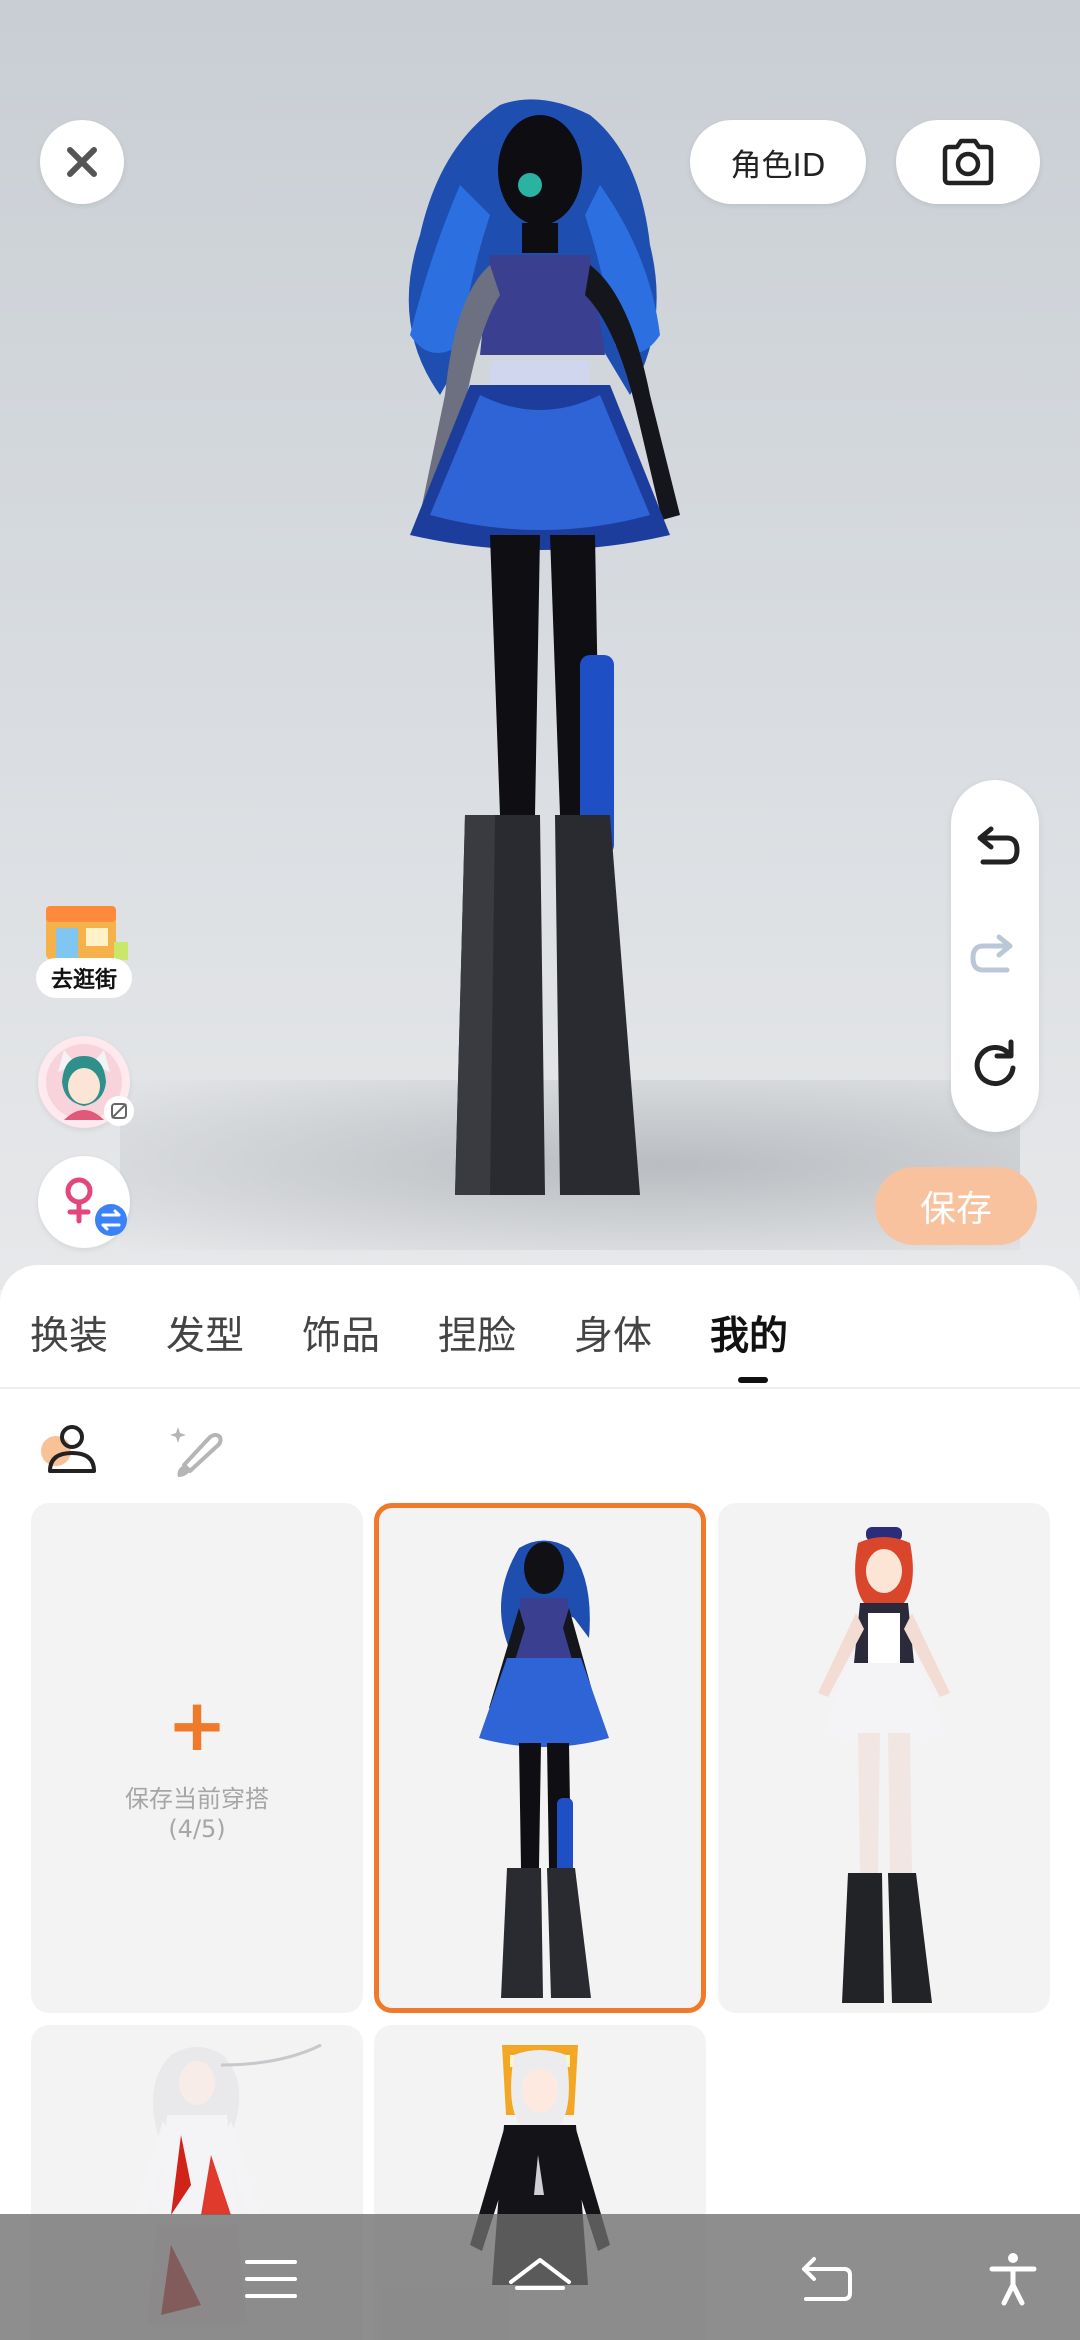 This screenshot has width=1080, height=2340. I want to click on accessibility-button, so click(1013, 2279).